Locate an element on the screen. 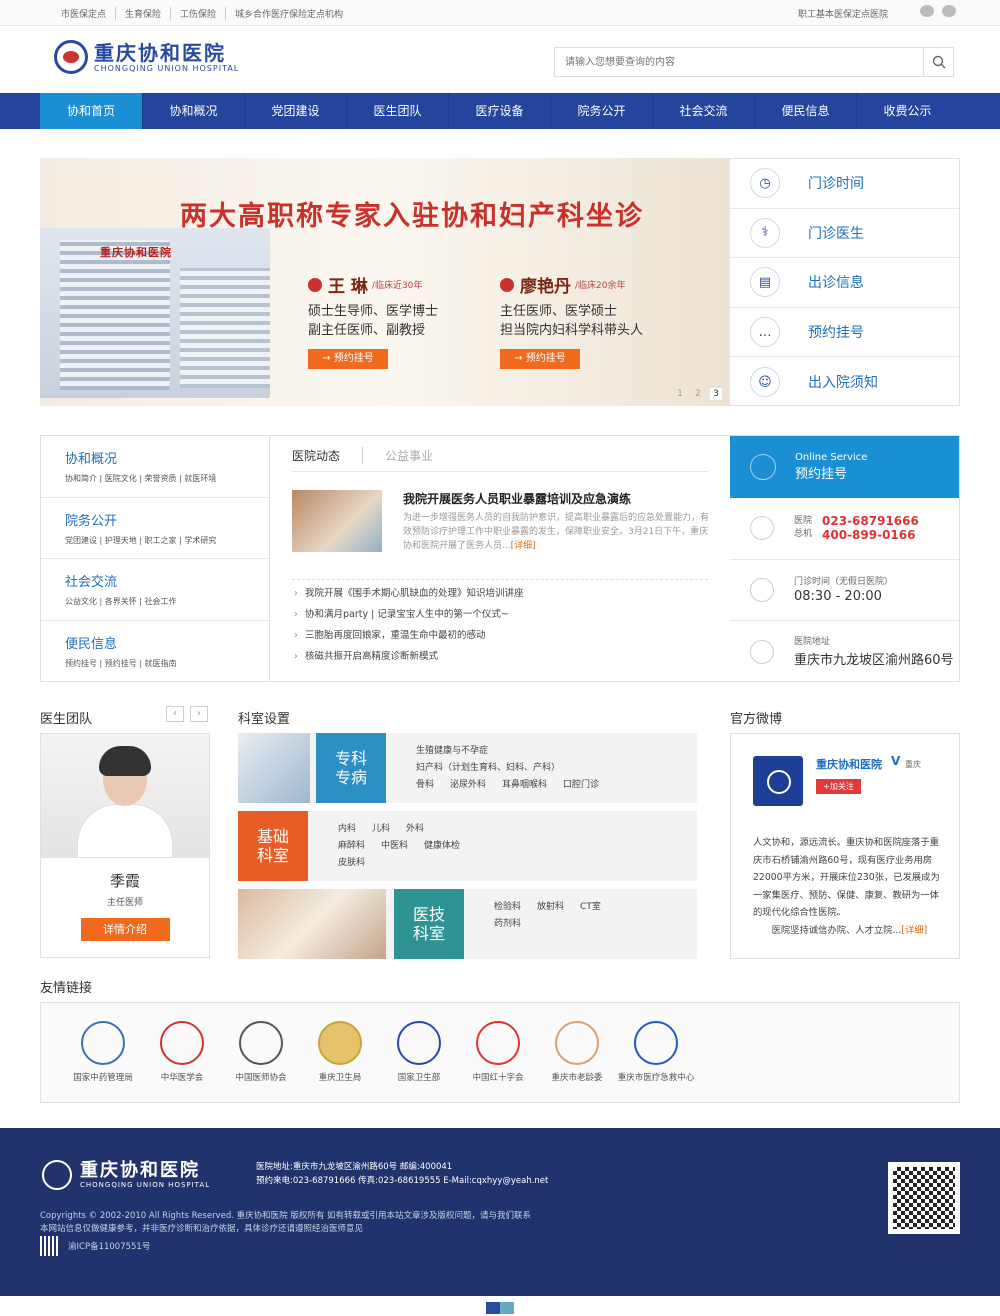 The width and height of the screenshot is (1000, 1316). news-more-link: [详细] is located at coordinates (523, 546).